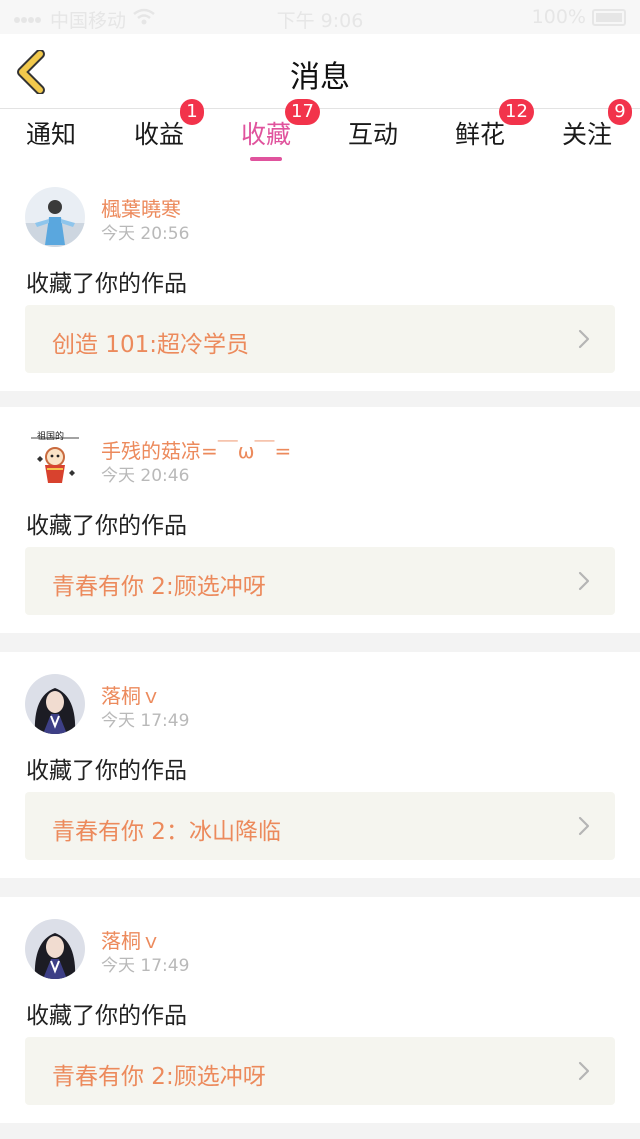 The height and width of the screenshot is (1139, 640). Describe the element at coordinates (587, 134) in the screenshot. I see `tab-label: 关注` at that location.